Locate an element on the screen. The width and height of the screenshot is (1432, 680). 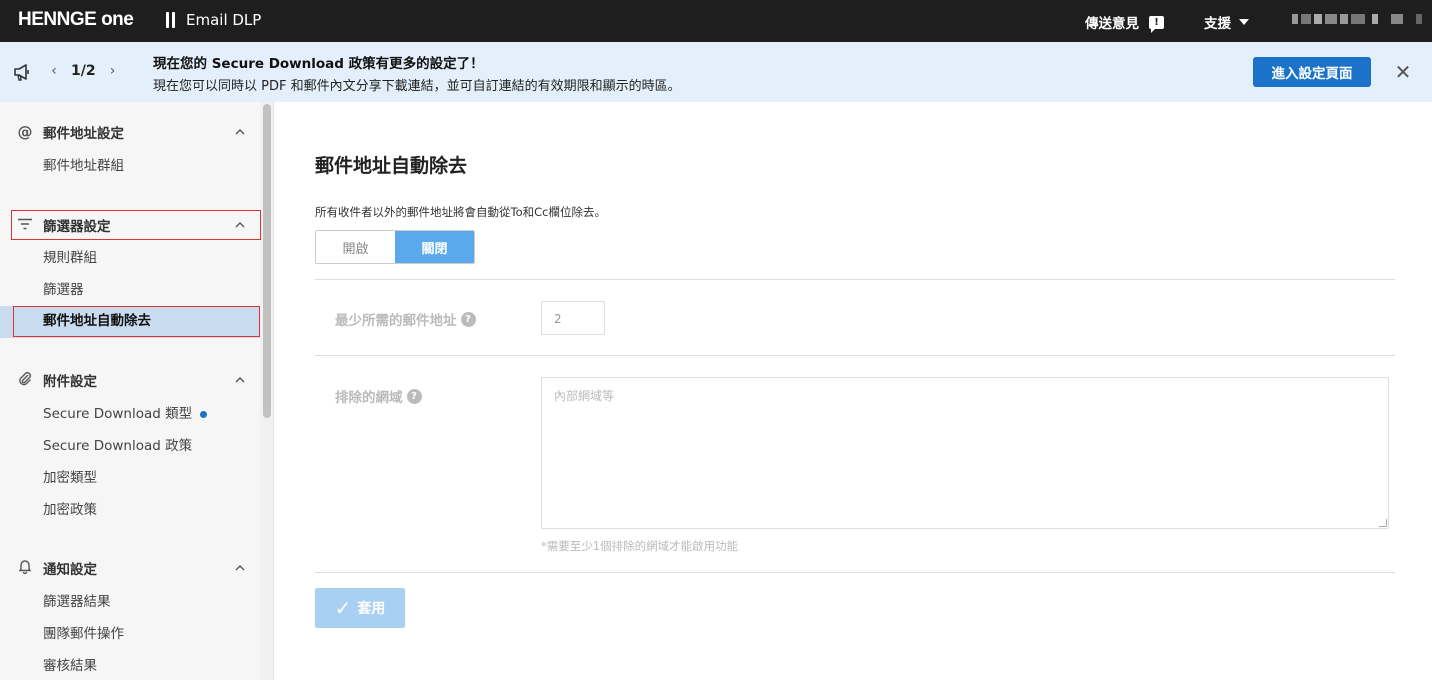
sidebar-item-filters: 篩選器 is located at coordinates (63, 290).